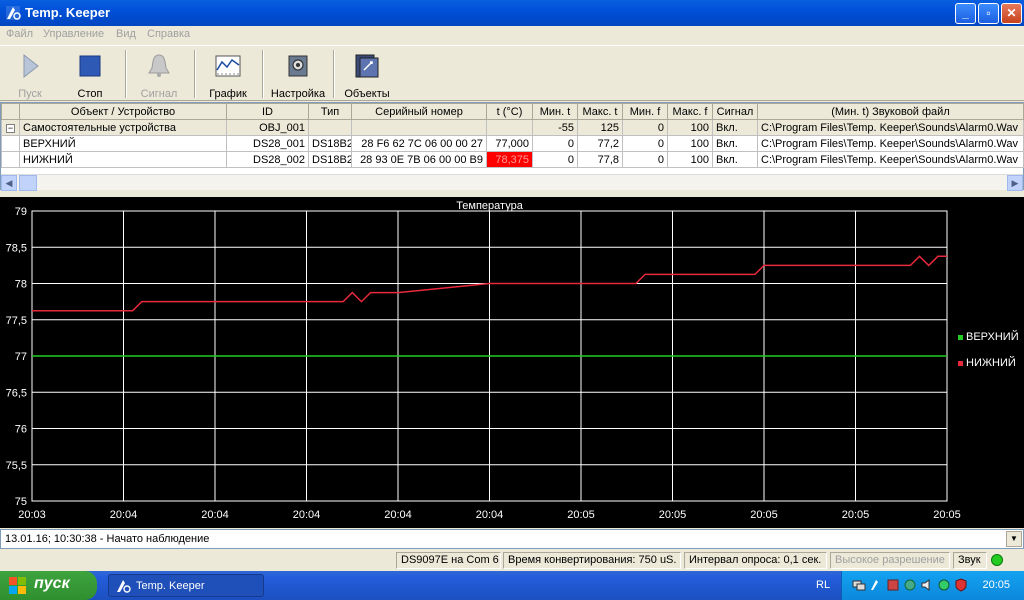  I want to click on settings-button: Настройка, so click(298, 74).